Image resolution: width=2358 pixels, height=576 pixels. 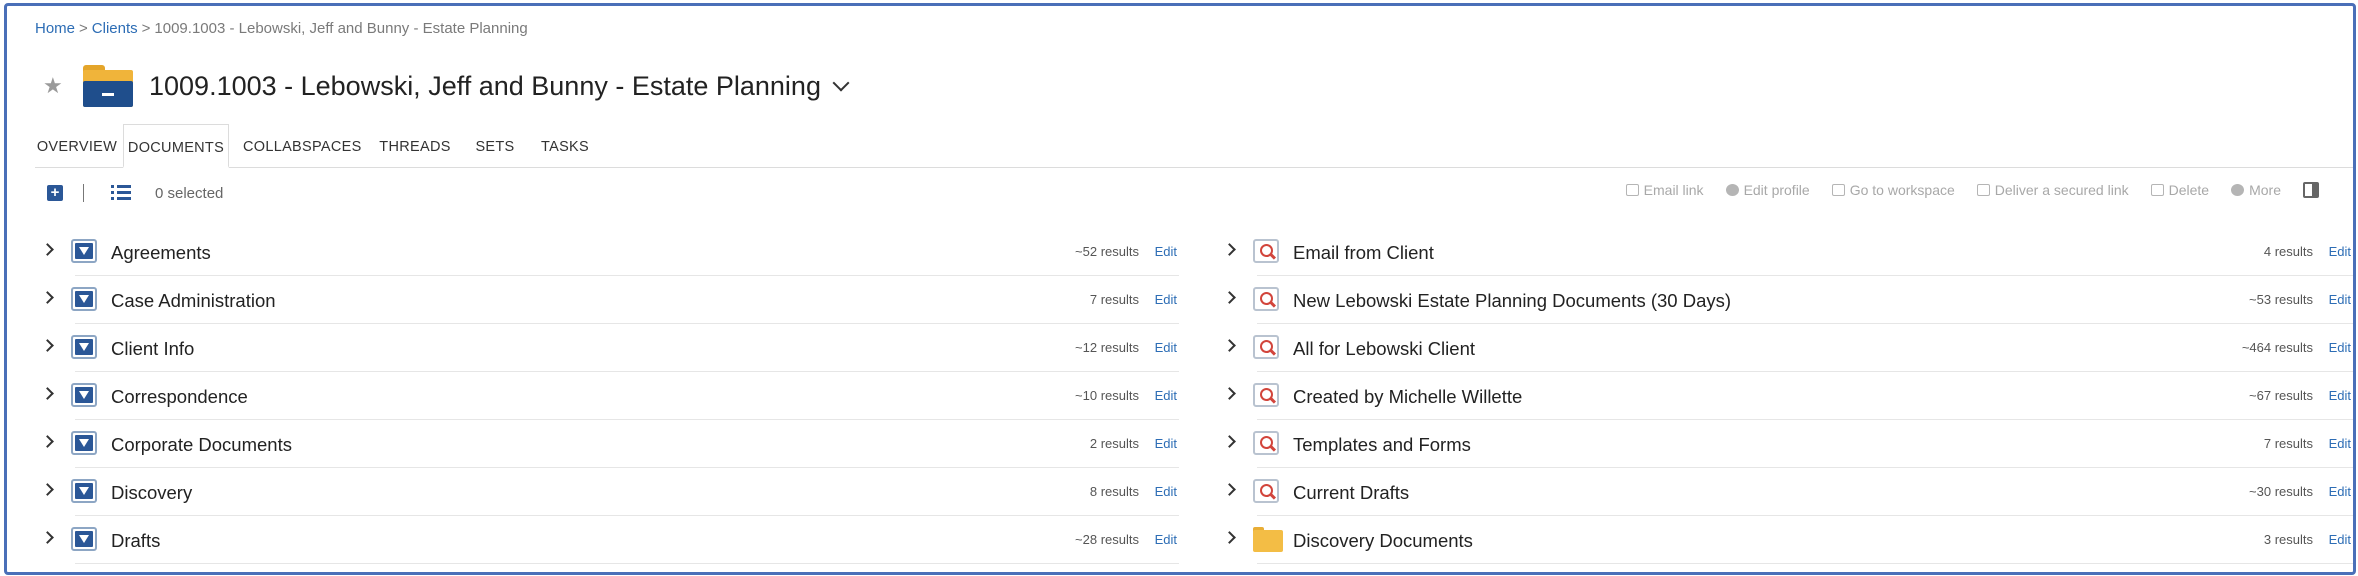 What do you see at coordinates (1407, 397) in the screenshot?
I see `folder-name: Created by Michelle Willette` at bounding box center [1407, 397].